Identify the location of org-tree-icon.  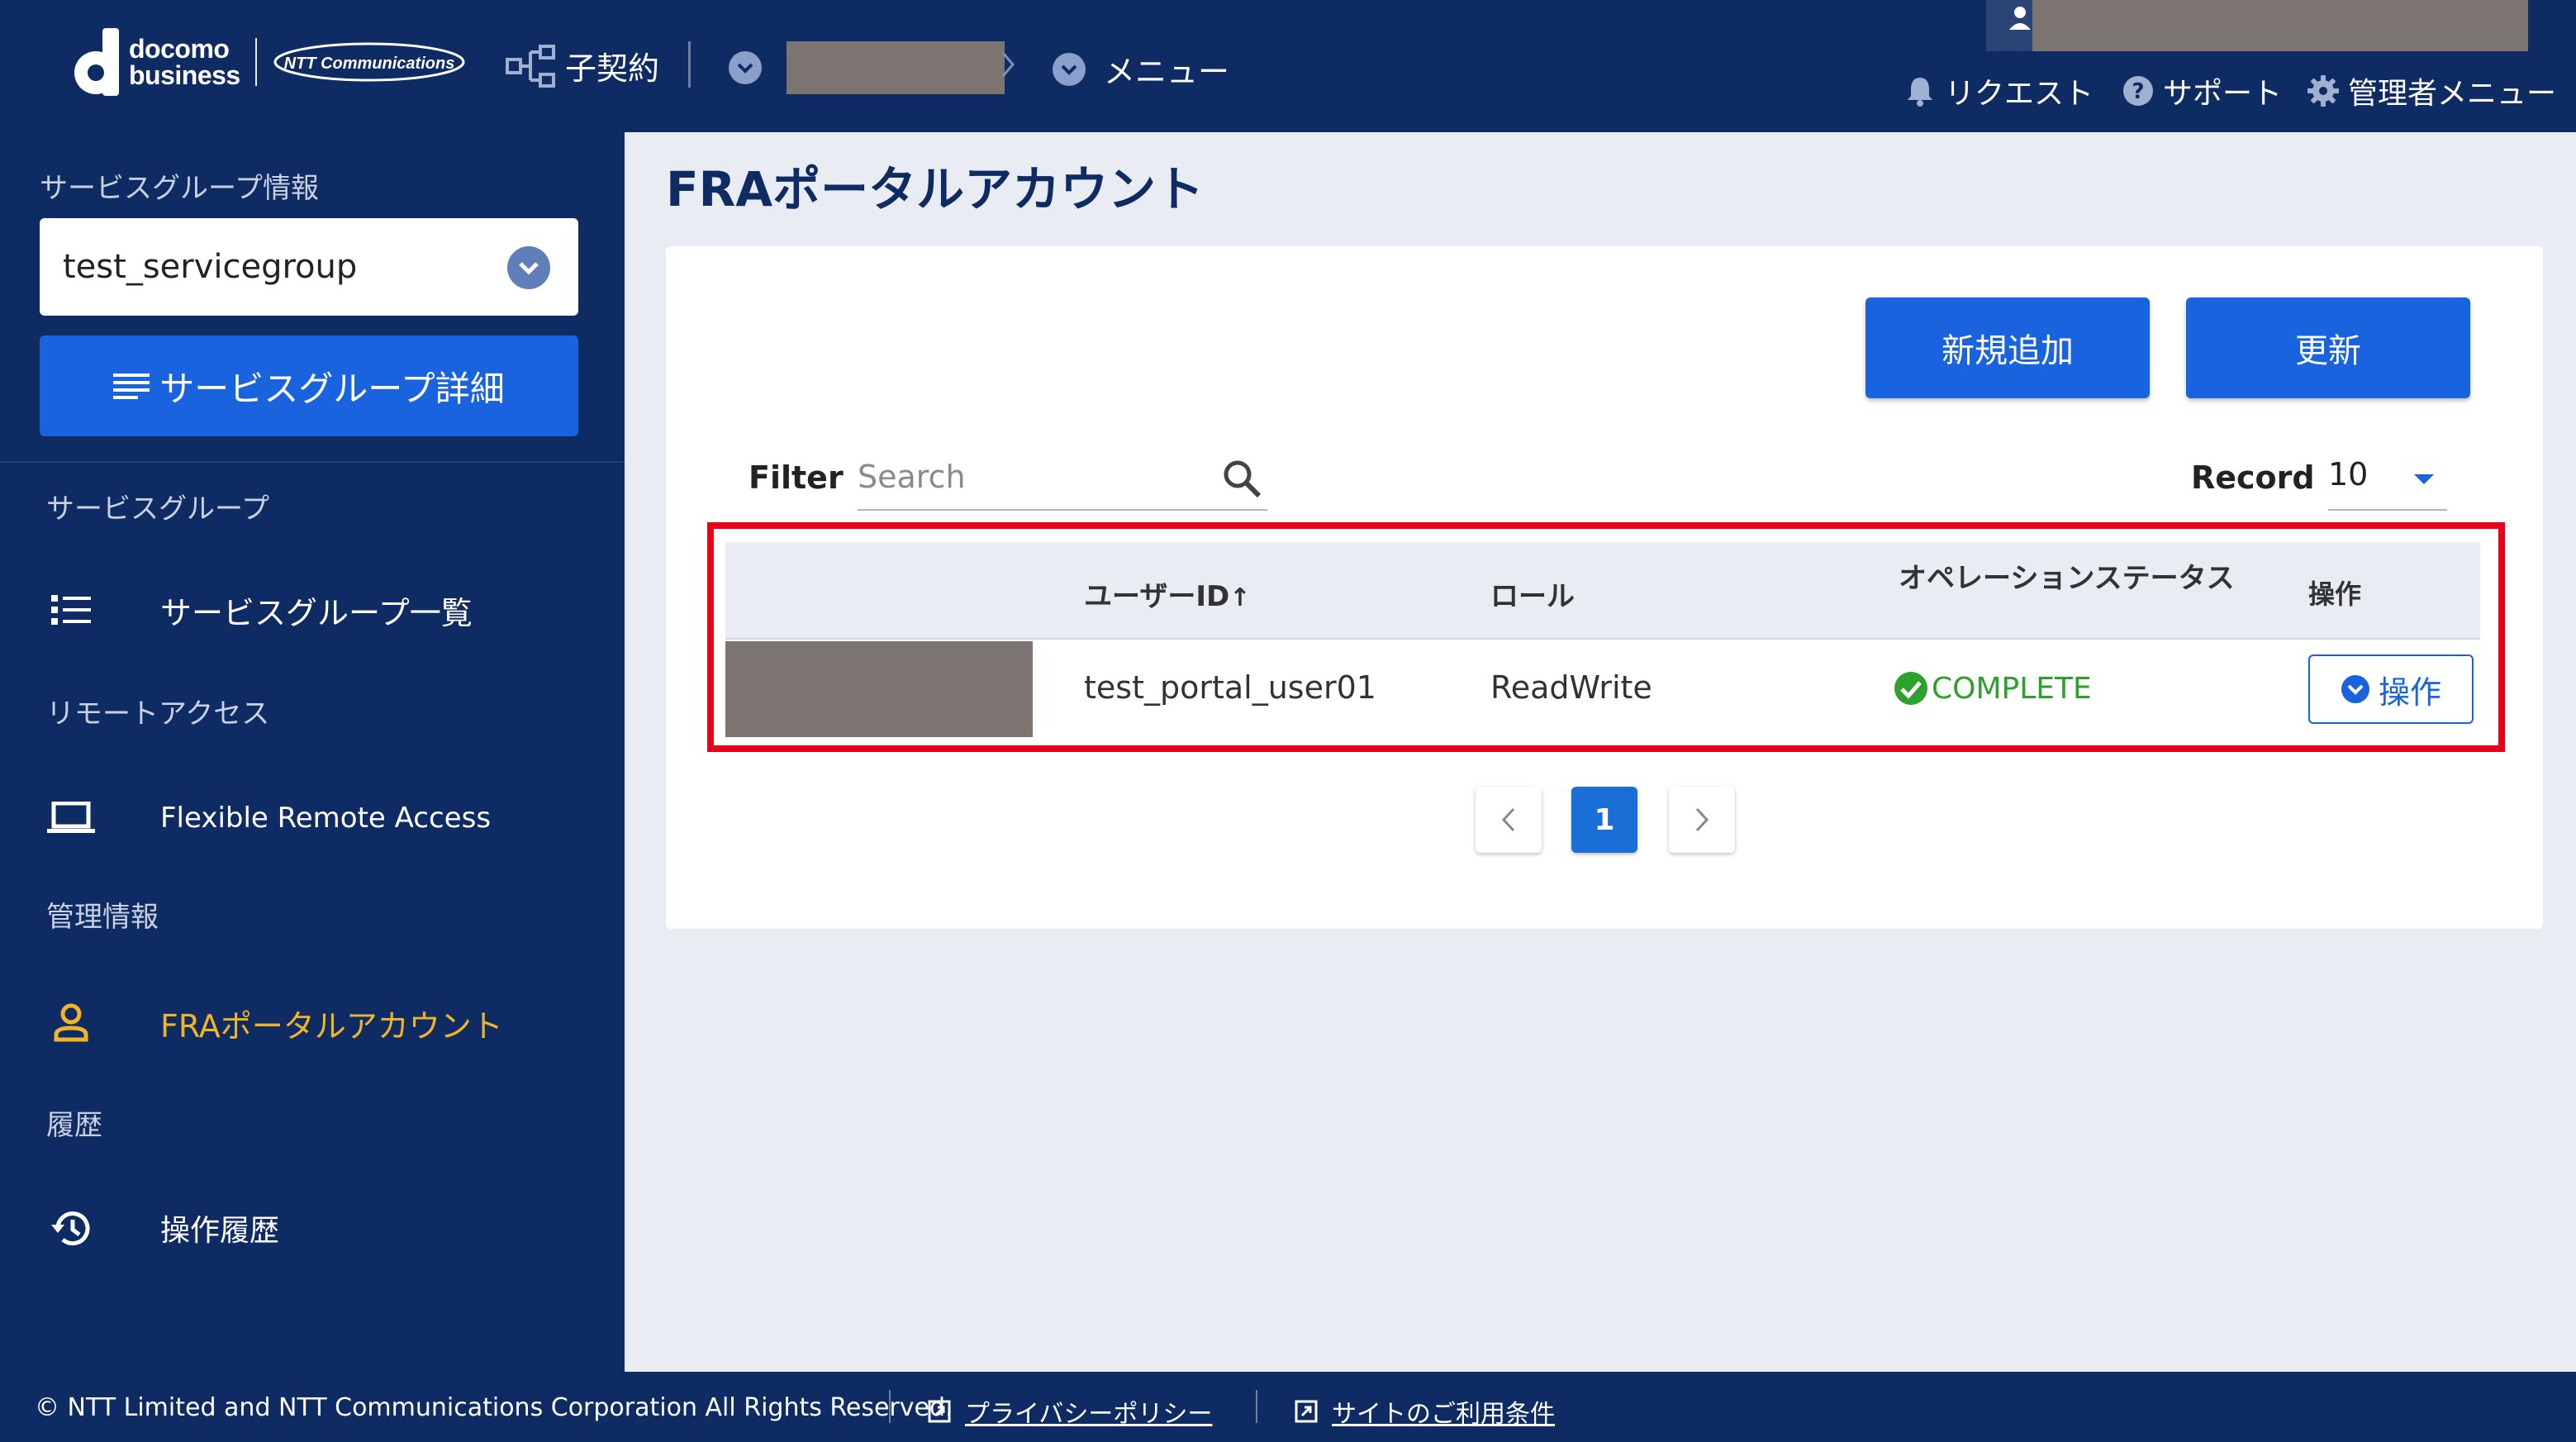
(530, 66).